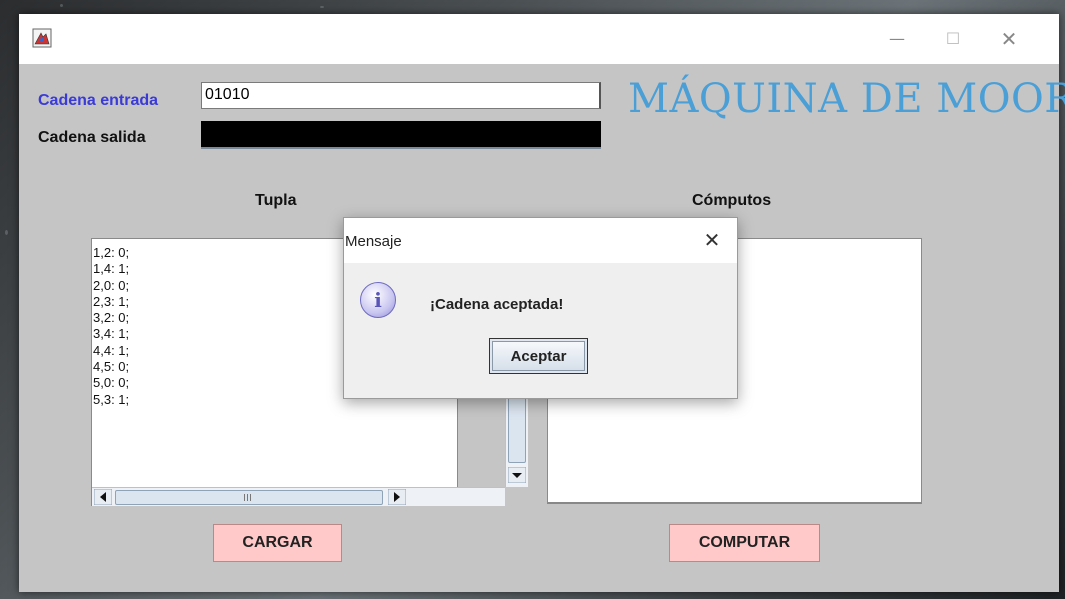 The height and width of the screenshot is (599, 1065). Describe the element at coordinates (111, 383) in the screenshot. I see `list-item: 5,0: 0;` at that location.